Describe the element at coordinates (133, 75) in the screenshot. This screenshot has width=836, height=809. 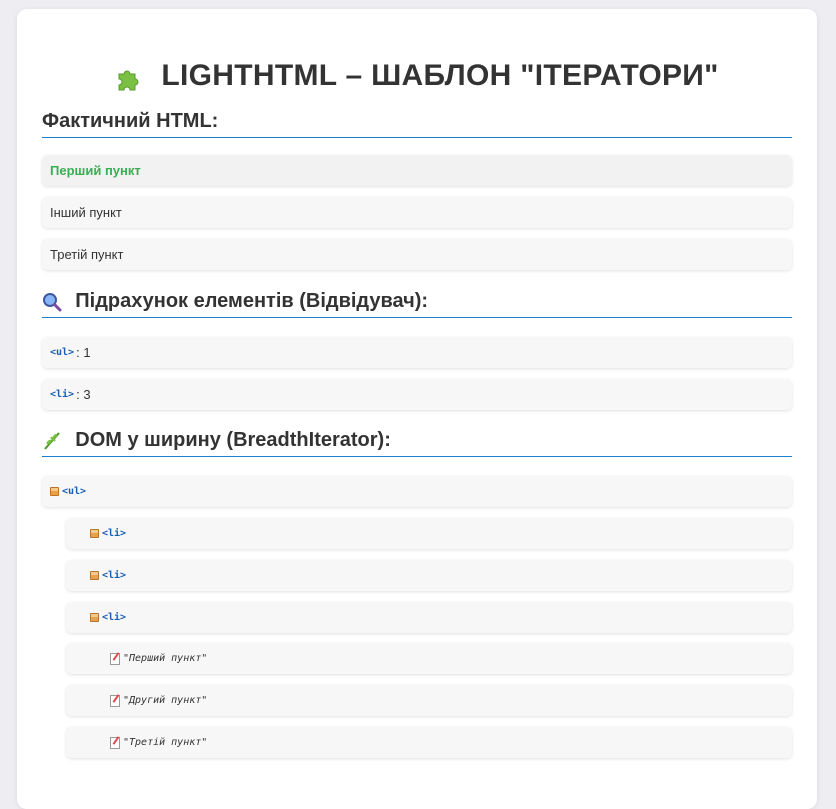
I see `puzzle-piece-icon` at that location.